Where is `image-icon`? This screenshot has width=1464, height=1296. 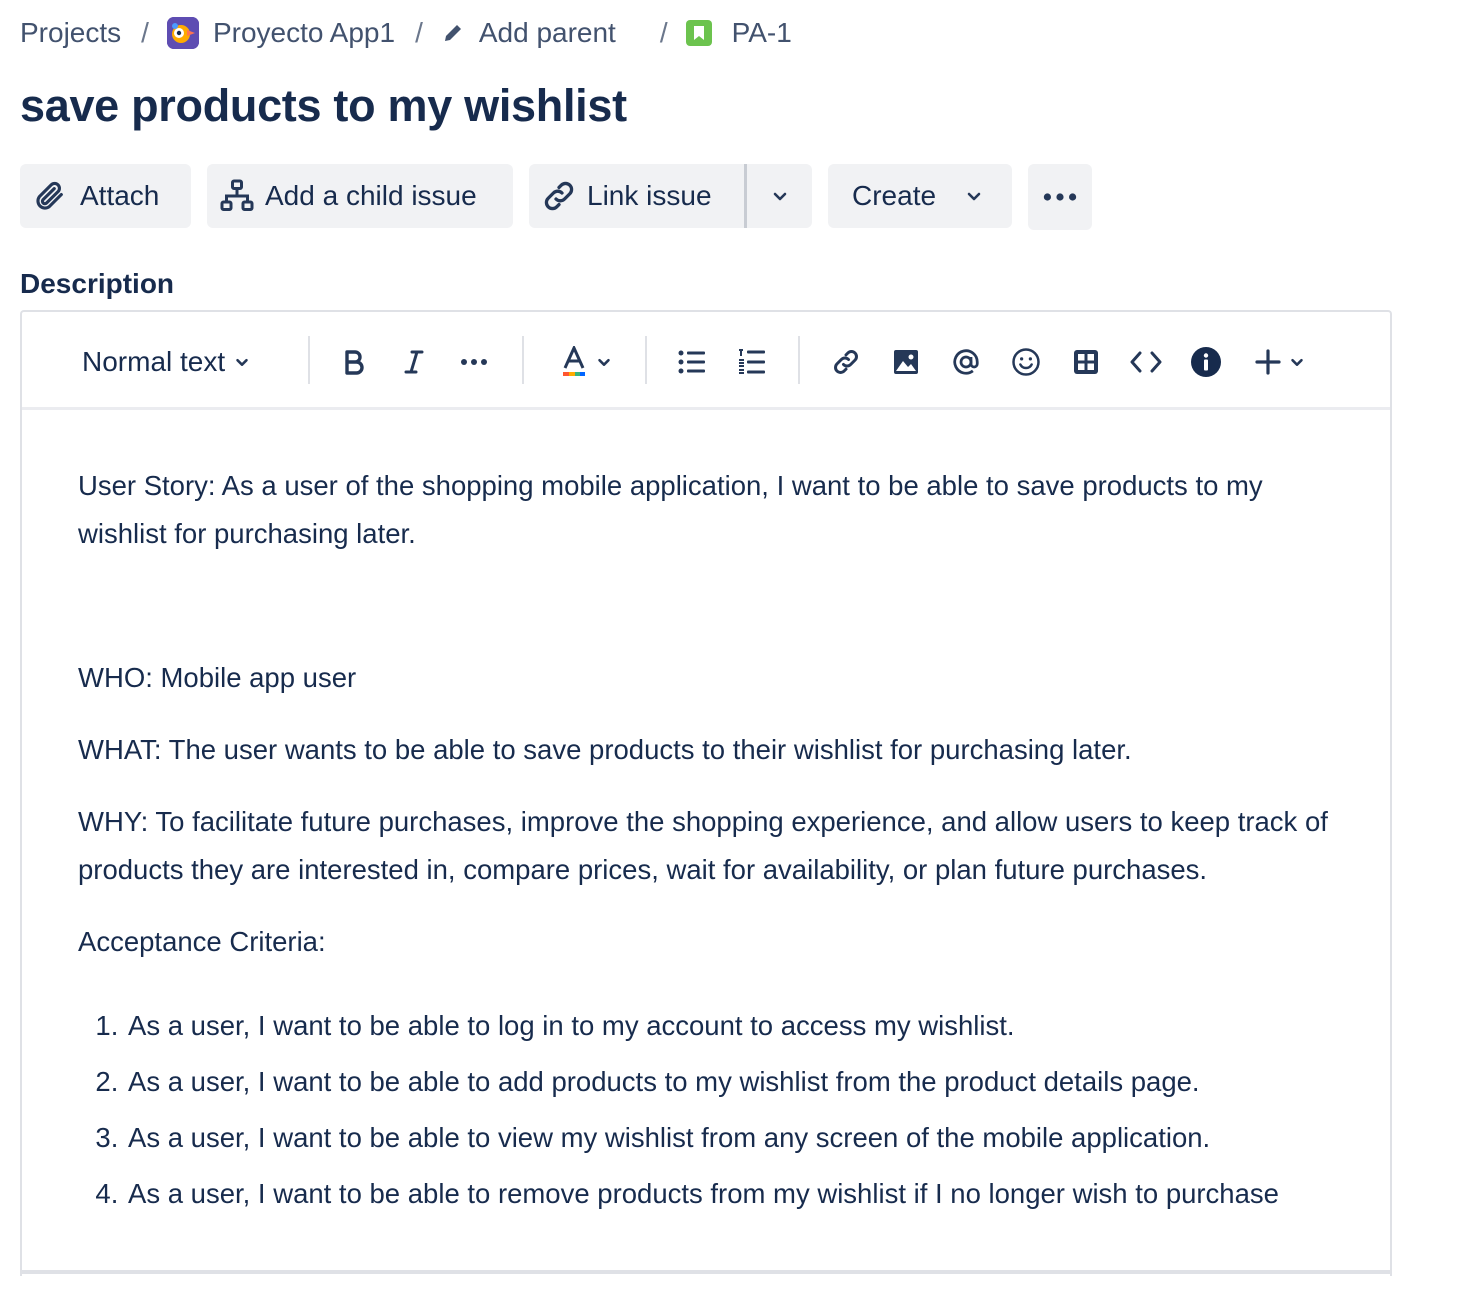 image-icon is located at coordinates (906, 362).